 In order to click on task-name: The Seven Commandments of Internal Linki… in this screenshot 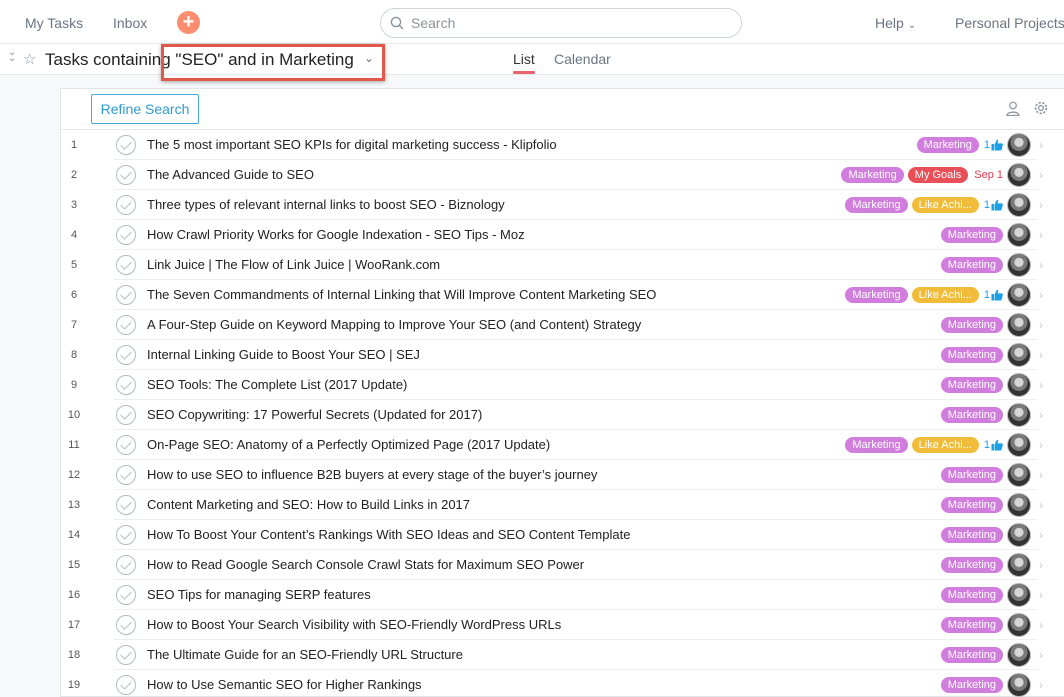, I will do `click(401, 295)`.